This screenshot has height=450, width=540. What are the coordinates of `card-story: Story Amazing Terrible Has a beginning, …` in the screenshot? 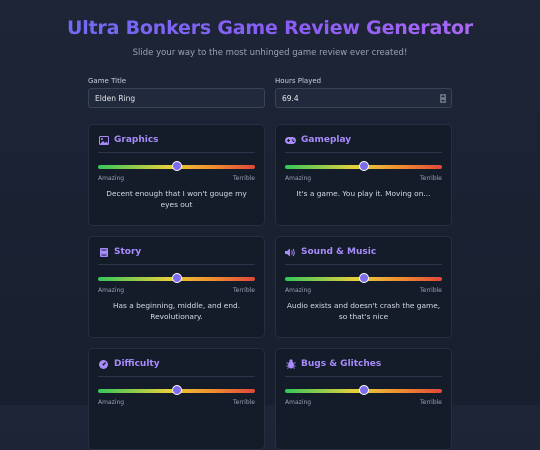 It's located at (176, 287).